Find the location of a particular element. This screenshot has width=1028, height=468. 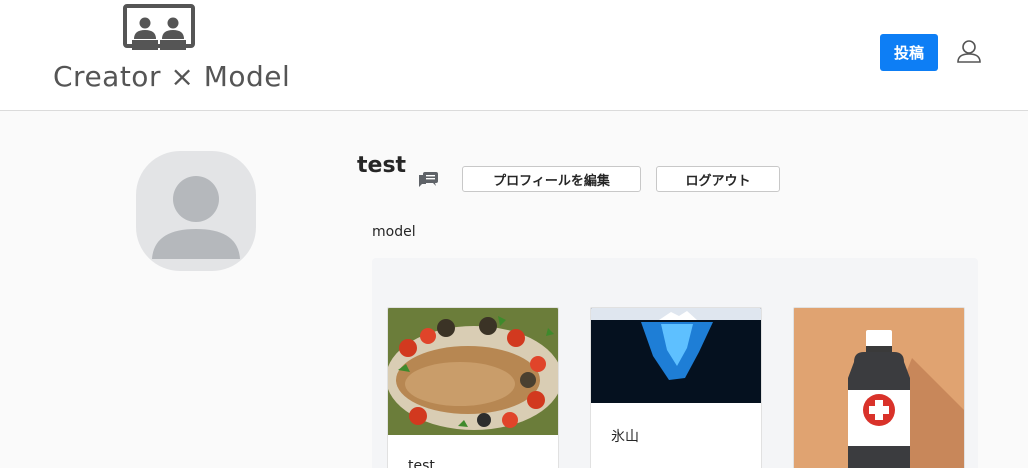

post-caption: test is located at coordinates (421, 463).